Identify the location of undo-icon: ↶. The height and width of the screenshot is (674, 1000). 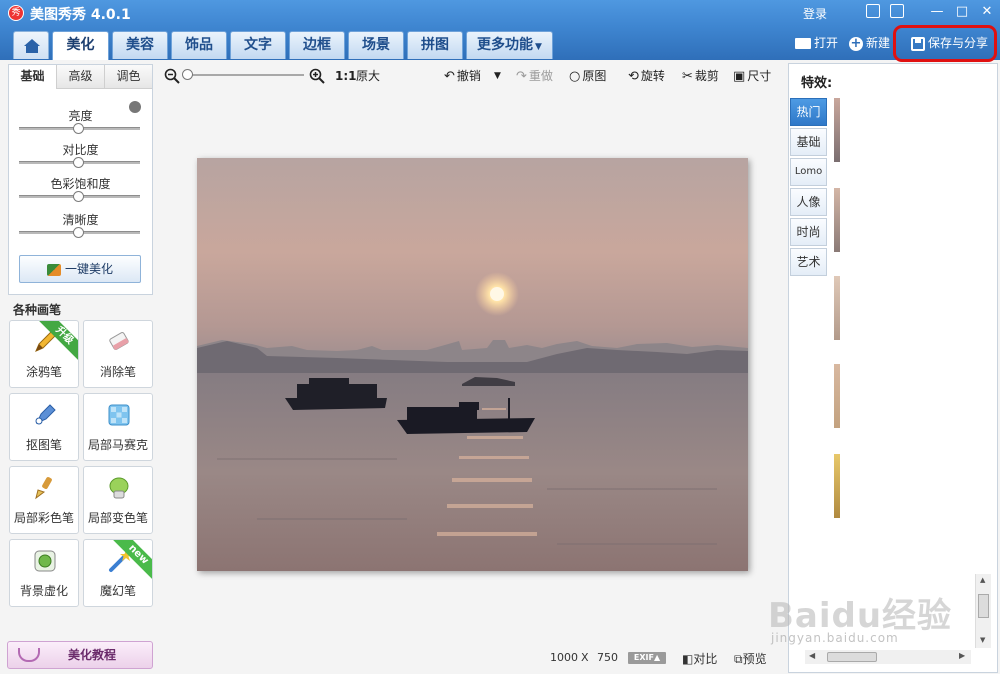
(449, 76).